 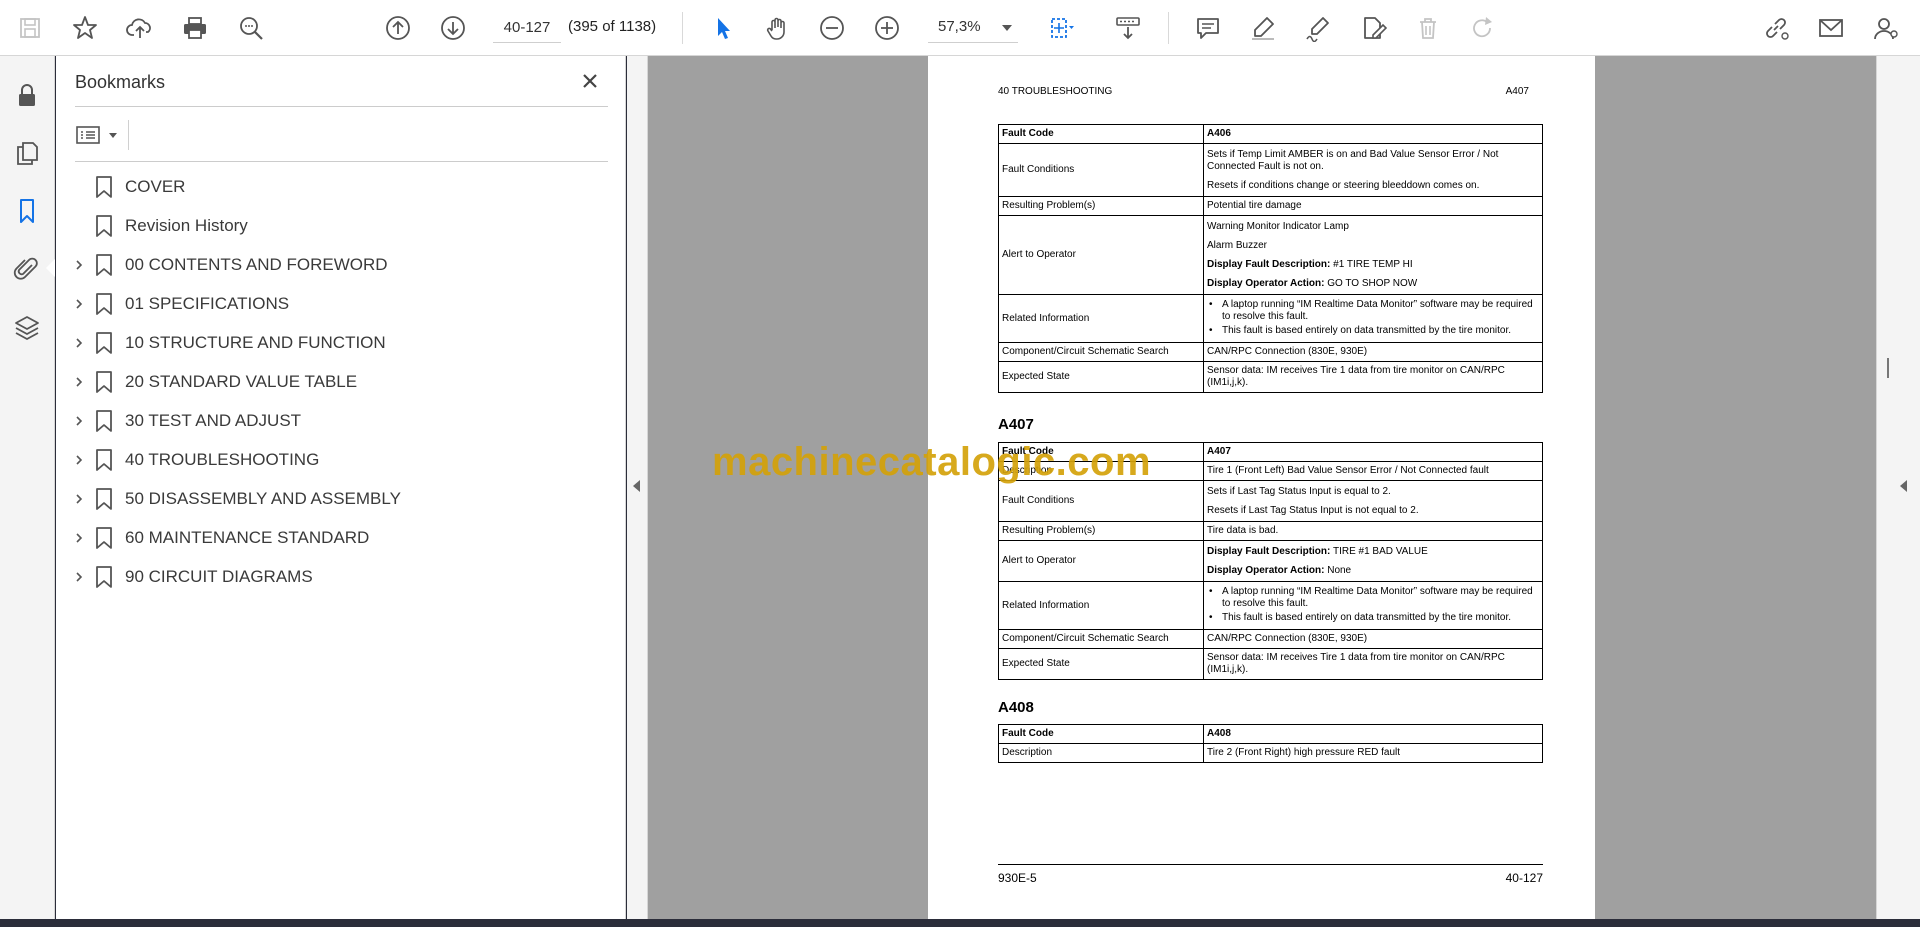 What do you see at coordinates (27, 153) in the screenshot?
I see `page-thumbnails-icon` at bounding box center [27, 153].